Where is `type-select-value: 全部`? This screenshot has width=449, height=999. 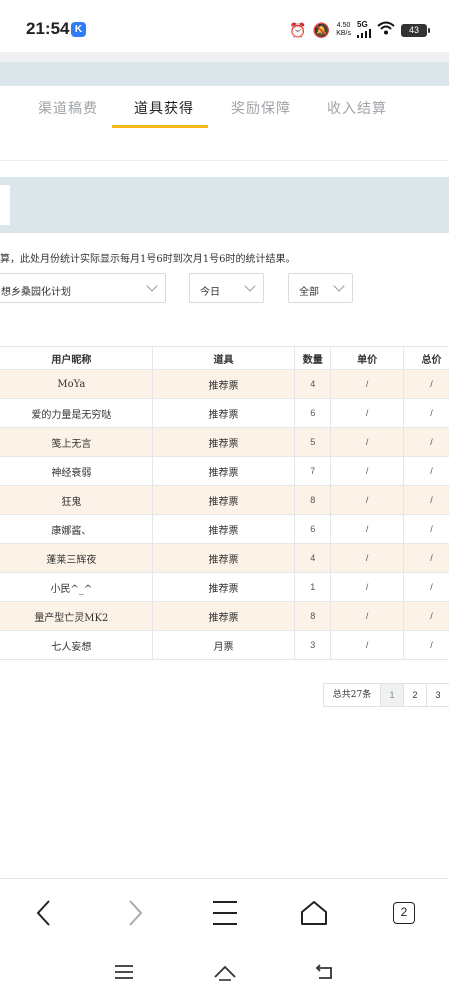
type-select-value: 全部 is located at coordinates (309, 292).